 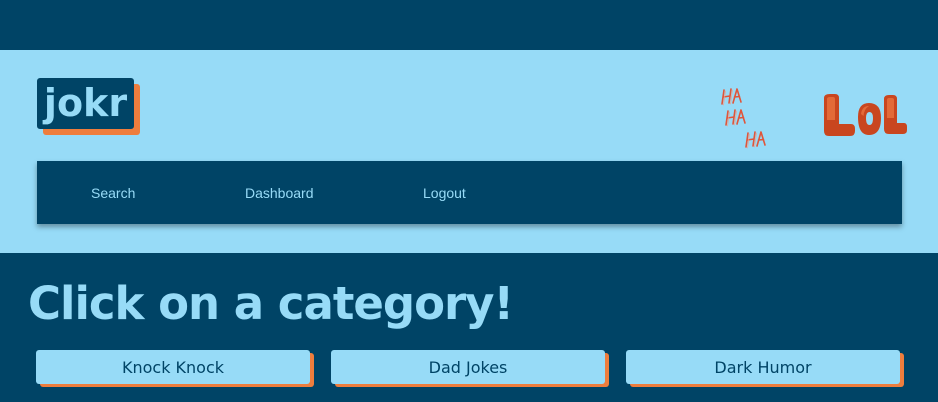 I want to click on lol-sticker, so click(x=865, y=115).